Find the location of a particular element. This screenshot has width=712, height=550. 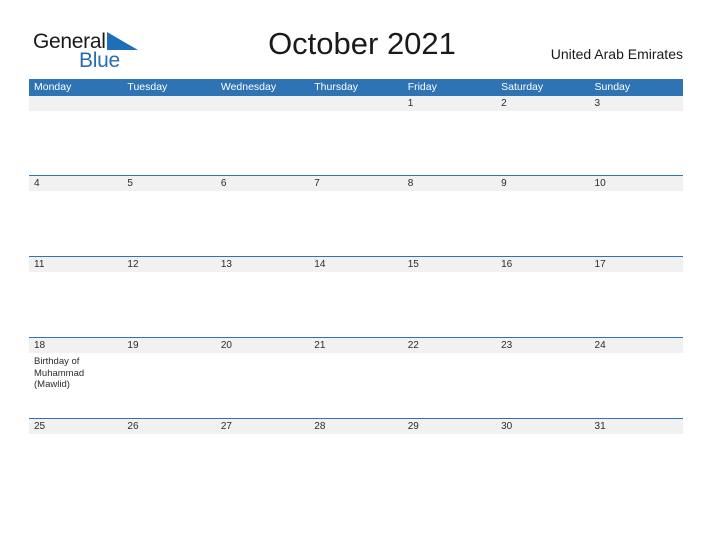

day-number: 3 is located at coordinates (636, 103).